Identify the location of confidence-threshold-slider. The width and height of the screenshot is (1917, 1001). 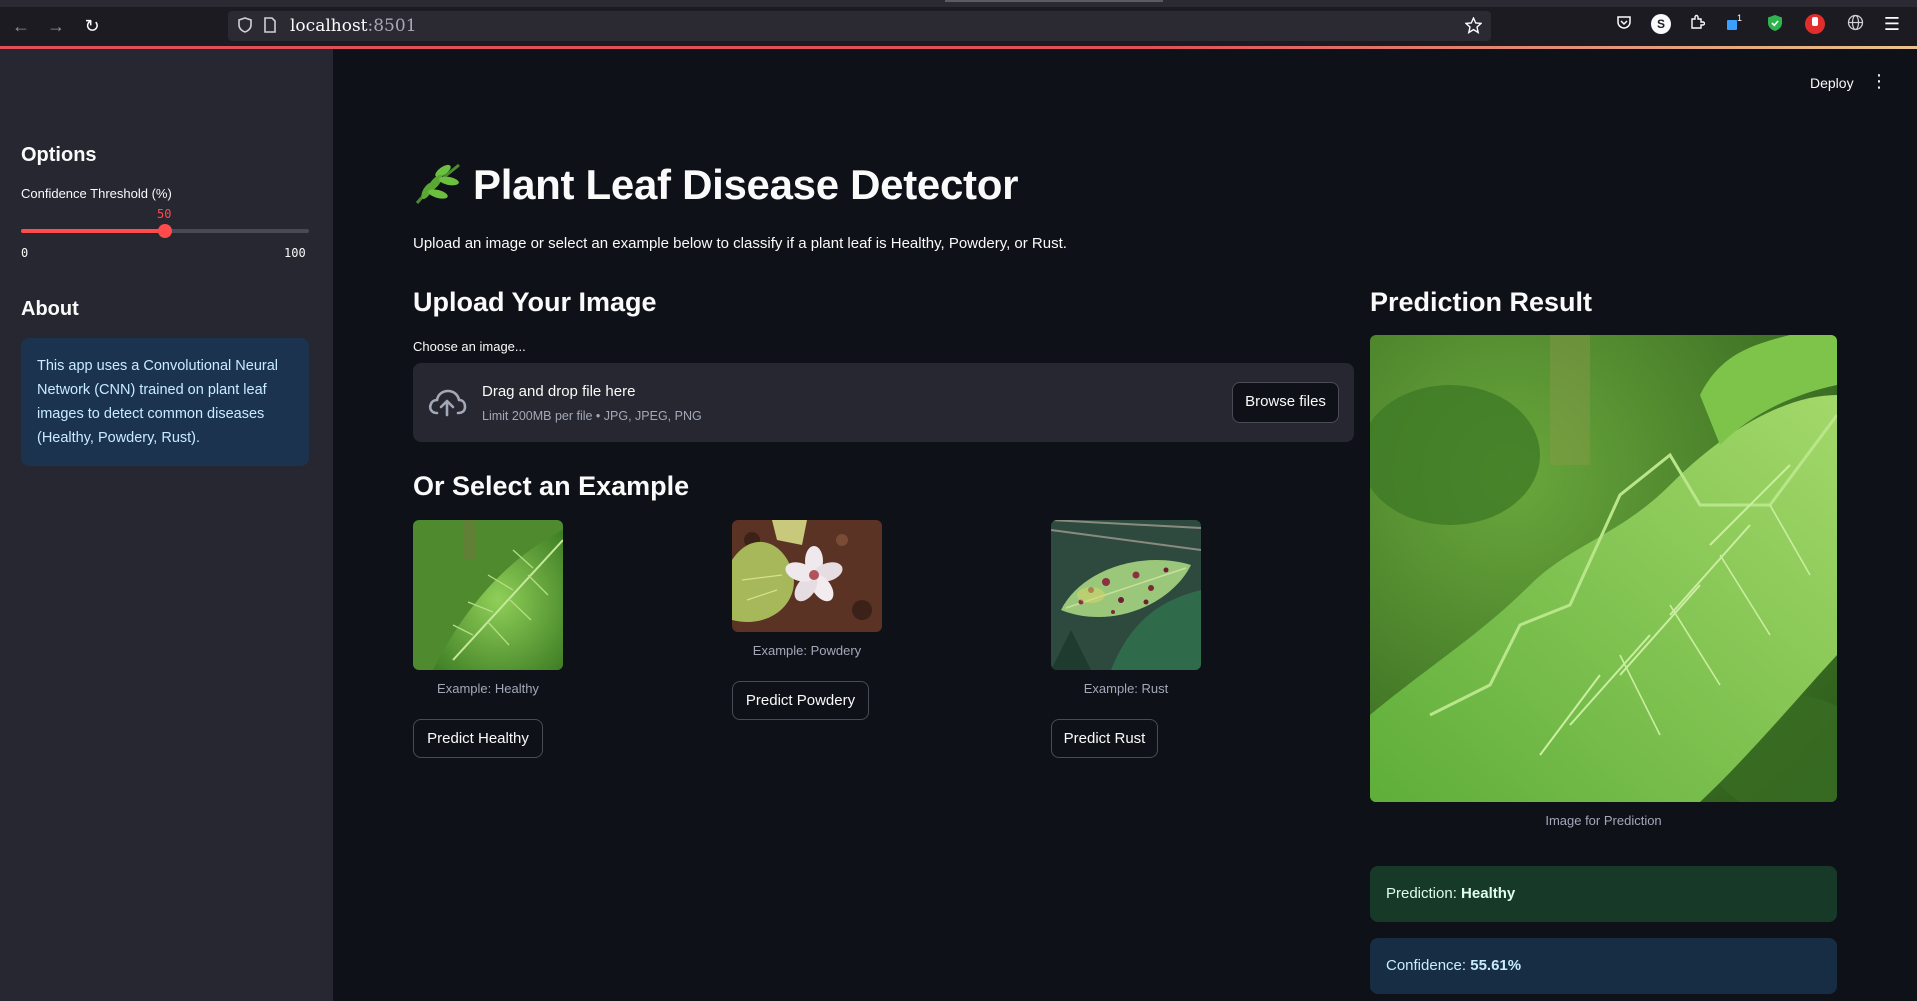
(165, 231).